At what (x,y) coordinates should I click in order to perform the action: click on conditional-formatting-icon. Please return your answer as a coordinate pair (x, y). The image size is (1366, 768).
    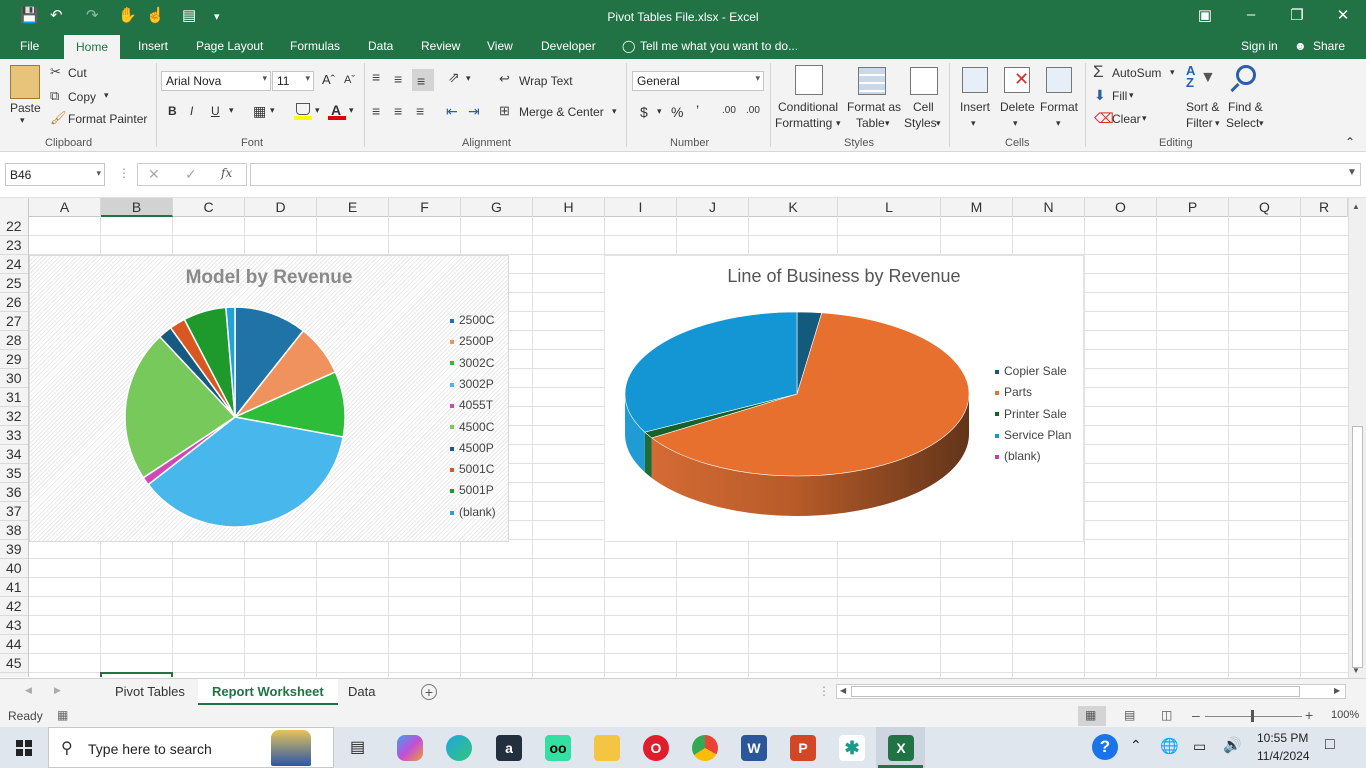
    Looking at the image, I should click on (809, 80).